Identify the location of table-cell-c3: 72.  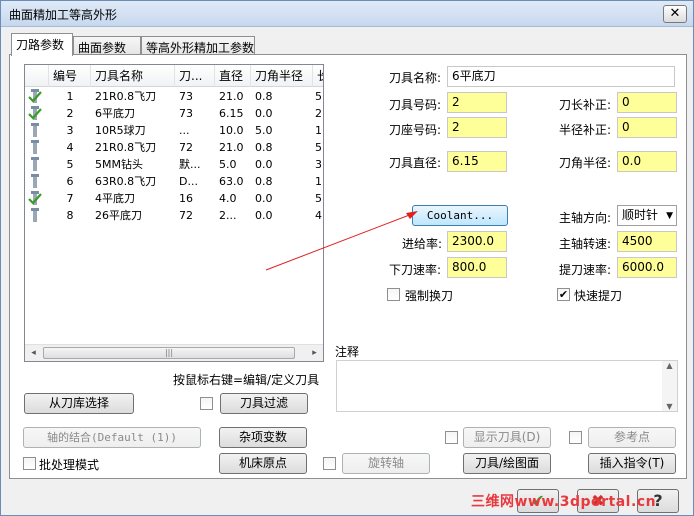
(186, 147).